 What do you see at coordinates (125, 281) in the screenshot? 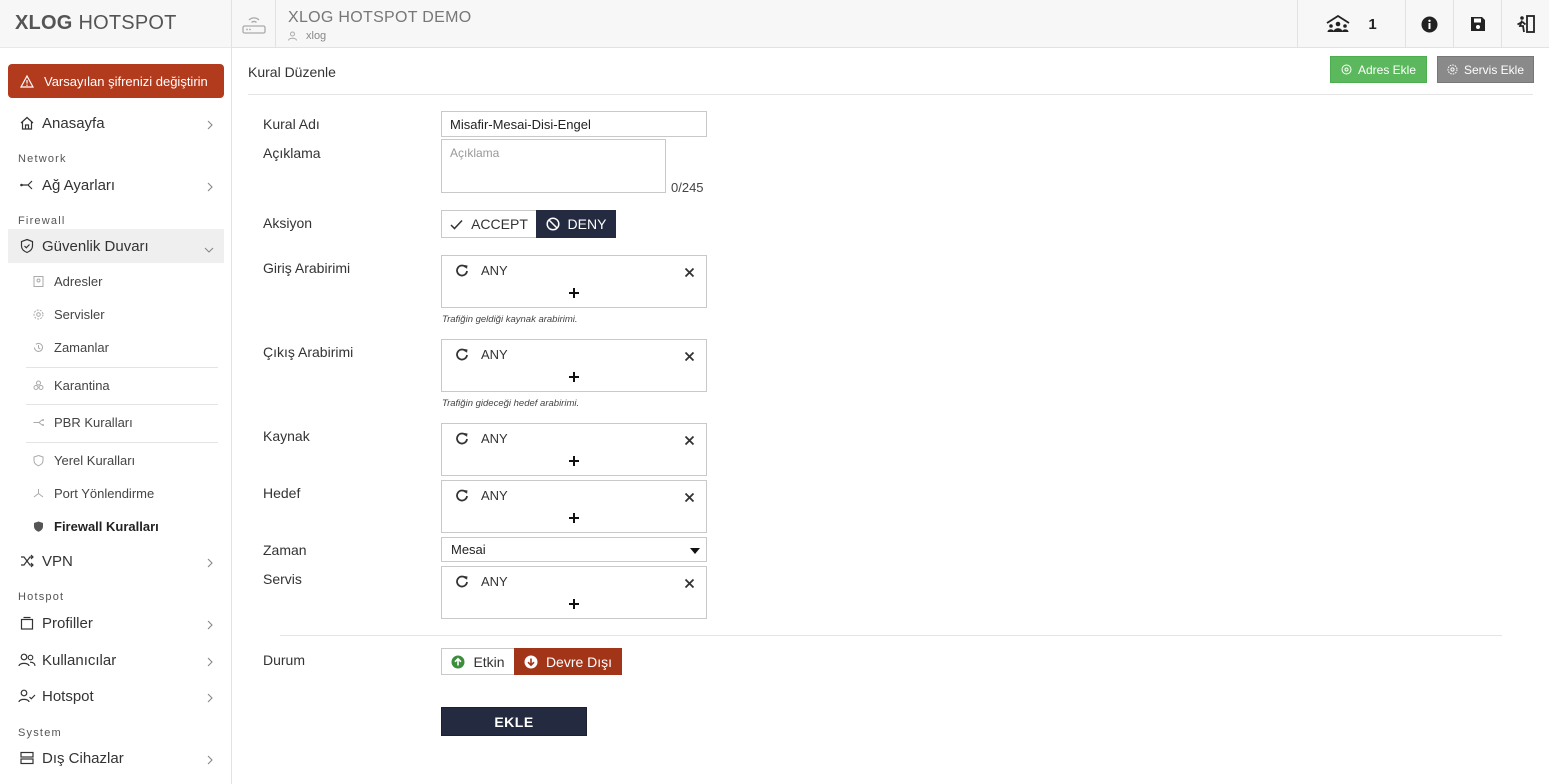
I see `sidebar-subitem-addresses: Adresler` at bounding box center [125, 281].